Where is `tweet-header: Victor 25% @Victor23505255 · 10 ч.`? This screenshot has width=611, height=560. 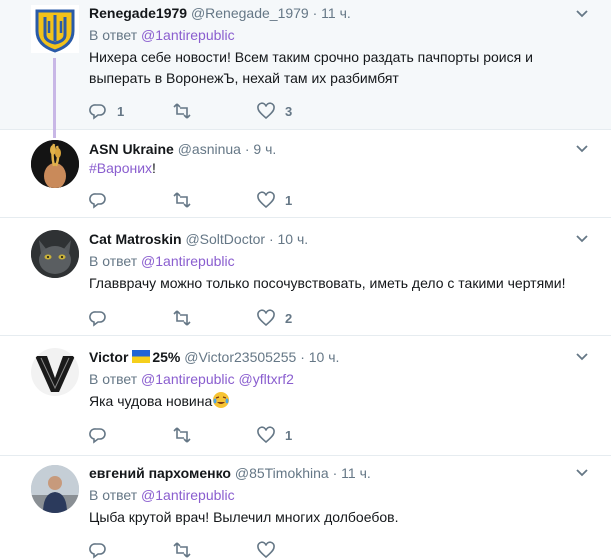 tweet-header: Victor 25% @Victor23505255 · 10 ч. is located at coordinates (330, 357).